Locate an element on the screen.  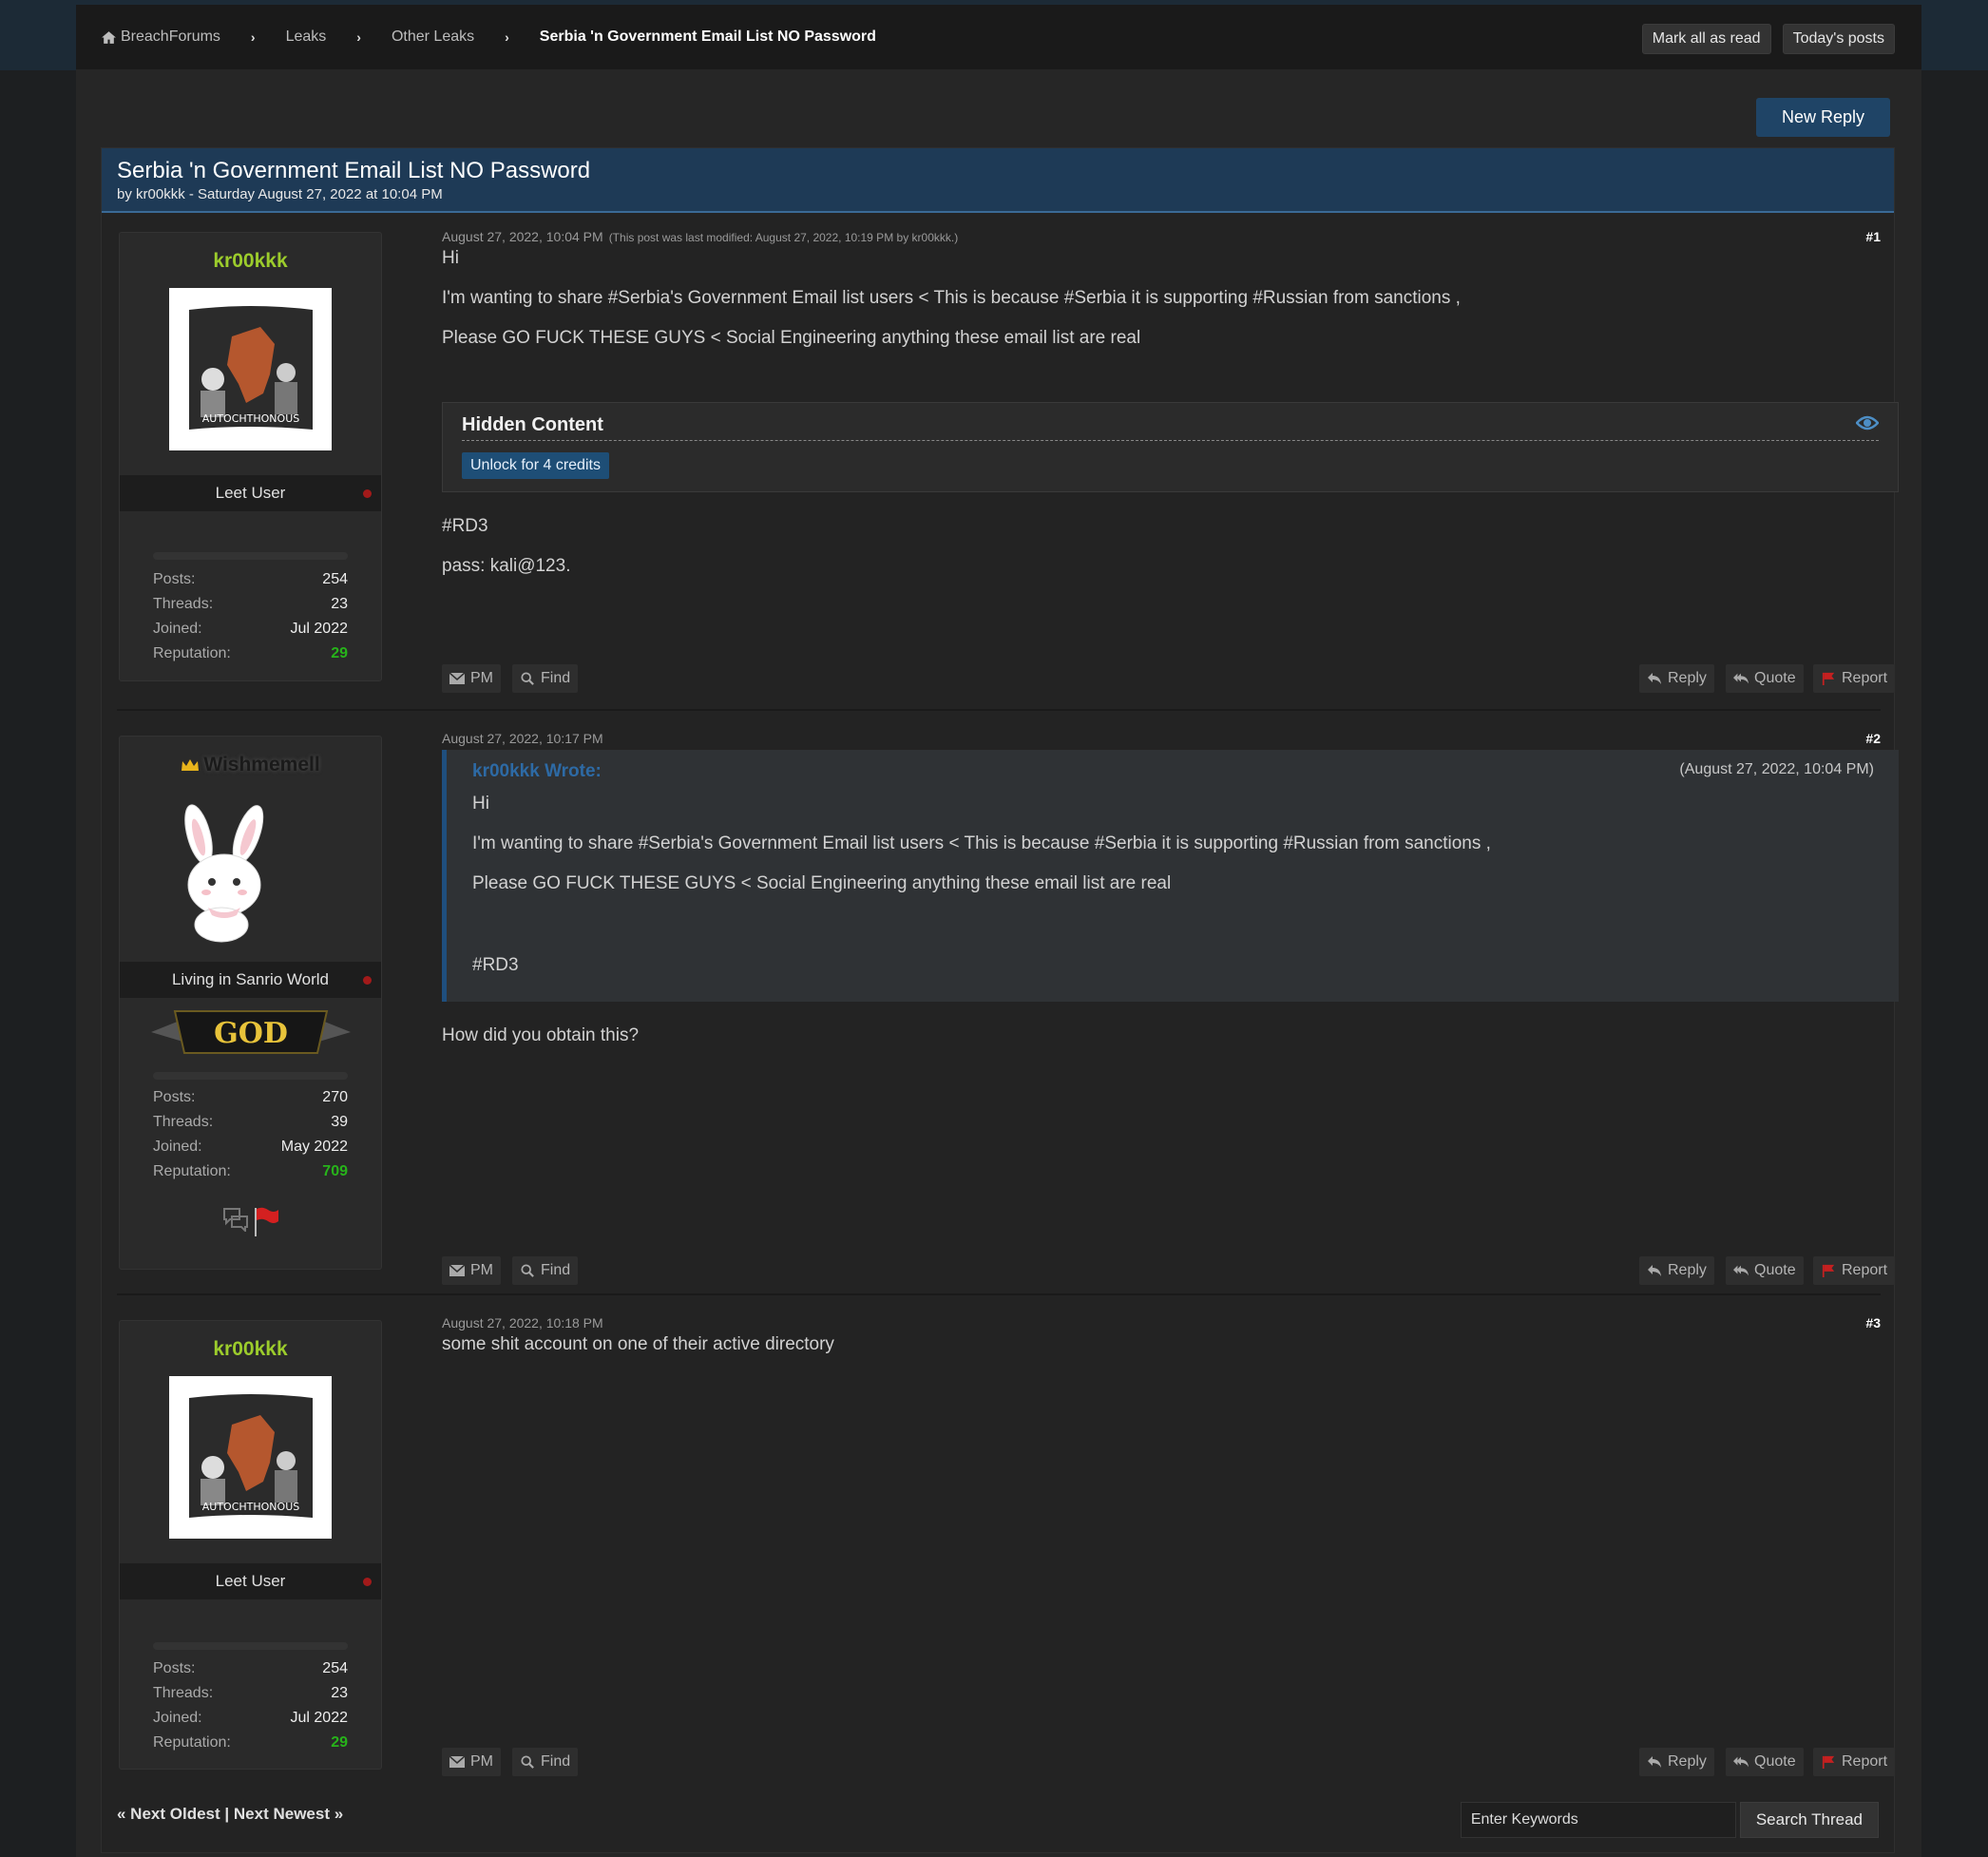
post-content-after: #RD3 pass: kali@123. is located at coordinates (506, 546).